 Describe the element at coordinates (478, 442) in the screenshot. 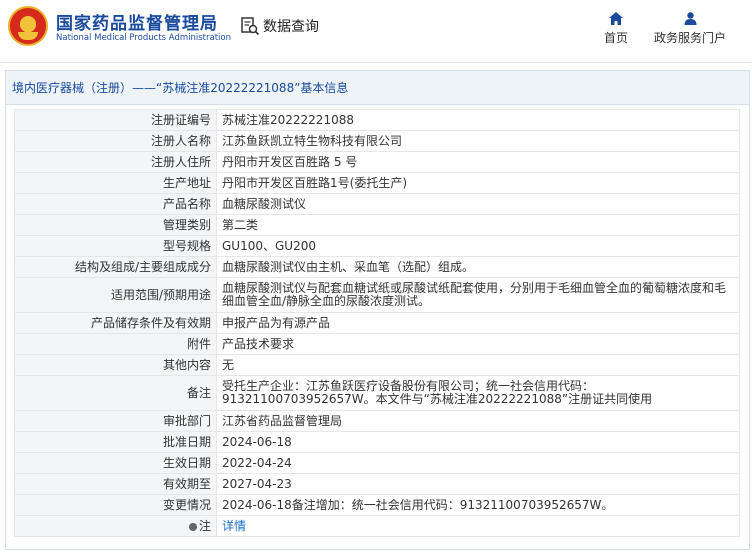

I see `row-value: 2024-06-18` at that location.